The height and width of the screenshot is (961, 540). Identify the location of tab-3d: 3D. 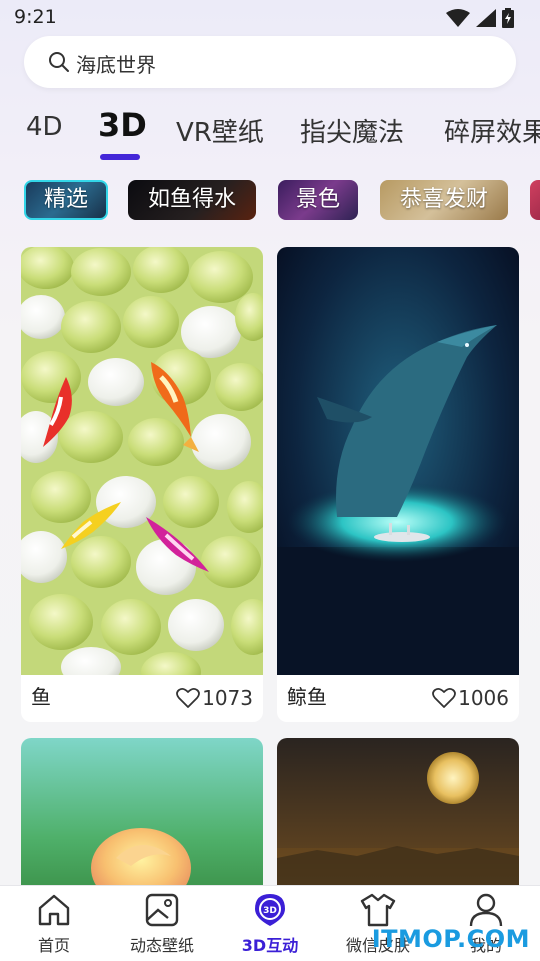
(122, 125).